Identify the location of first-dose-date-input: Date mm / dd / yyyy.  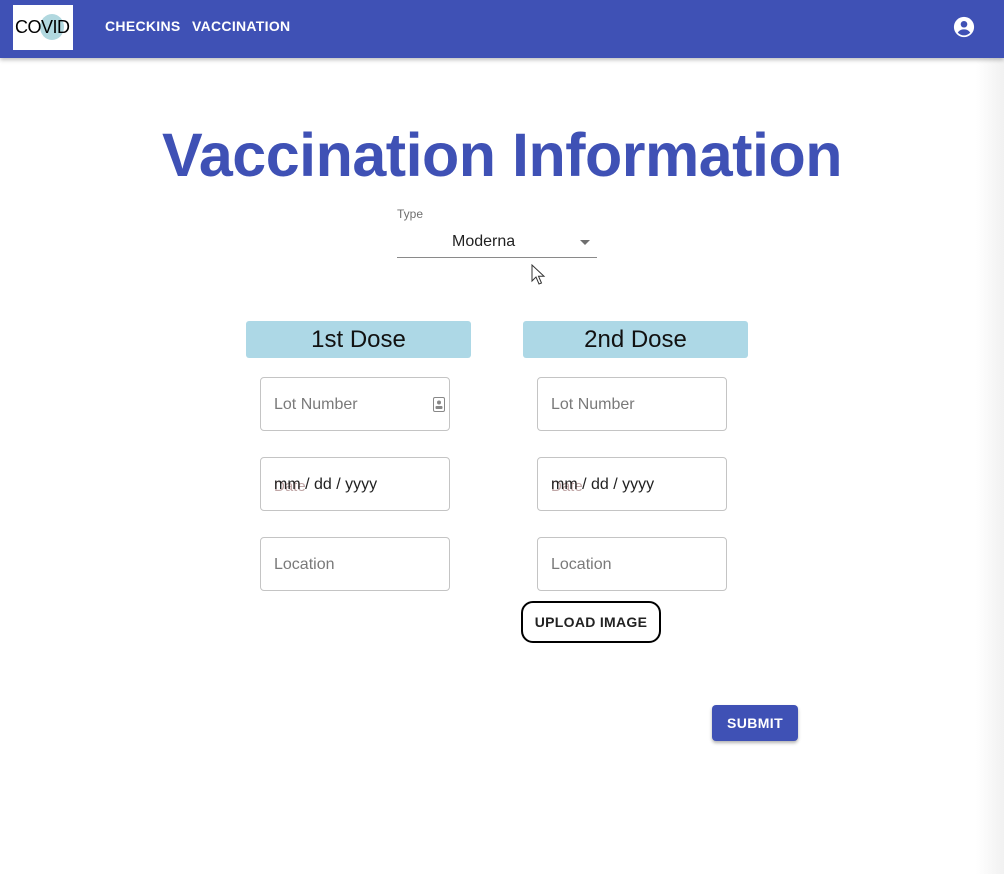
(355, 484).